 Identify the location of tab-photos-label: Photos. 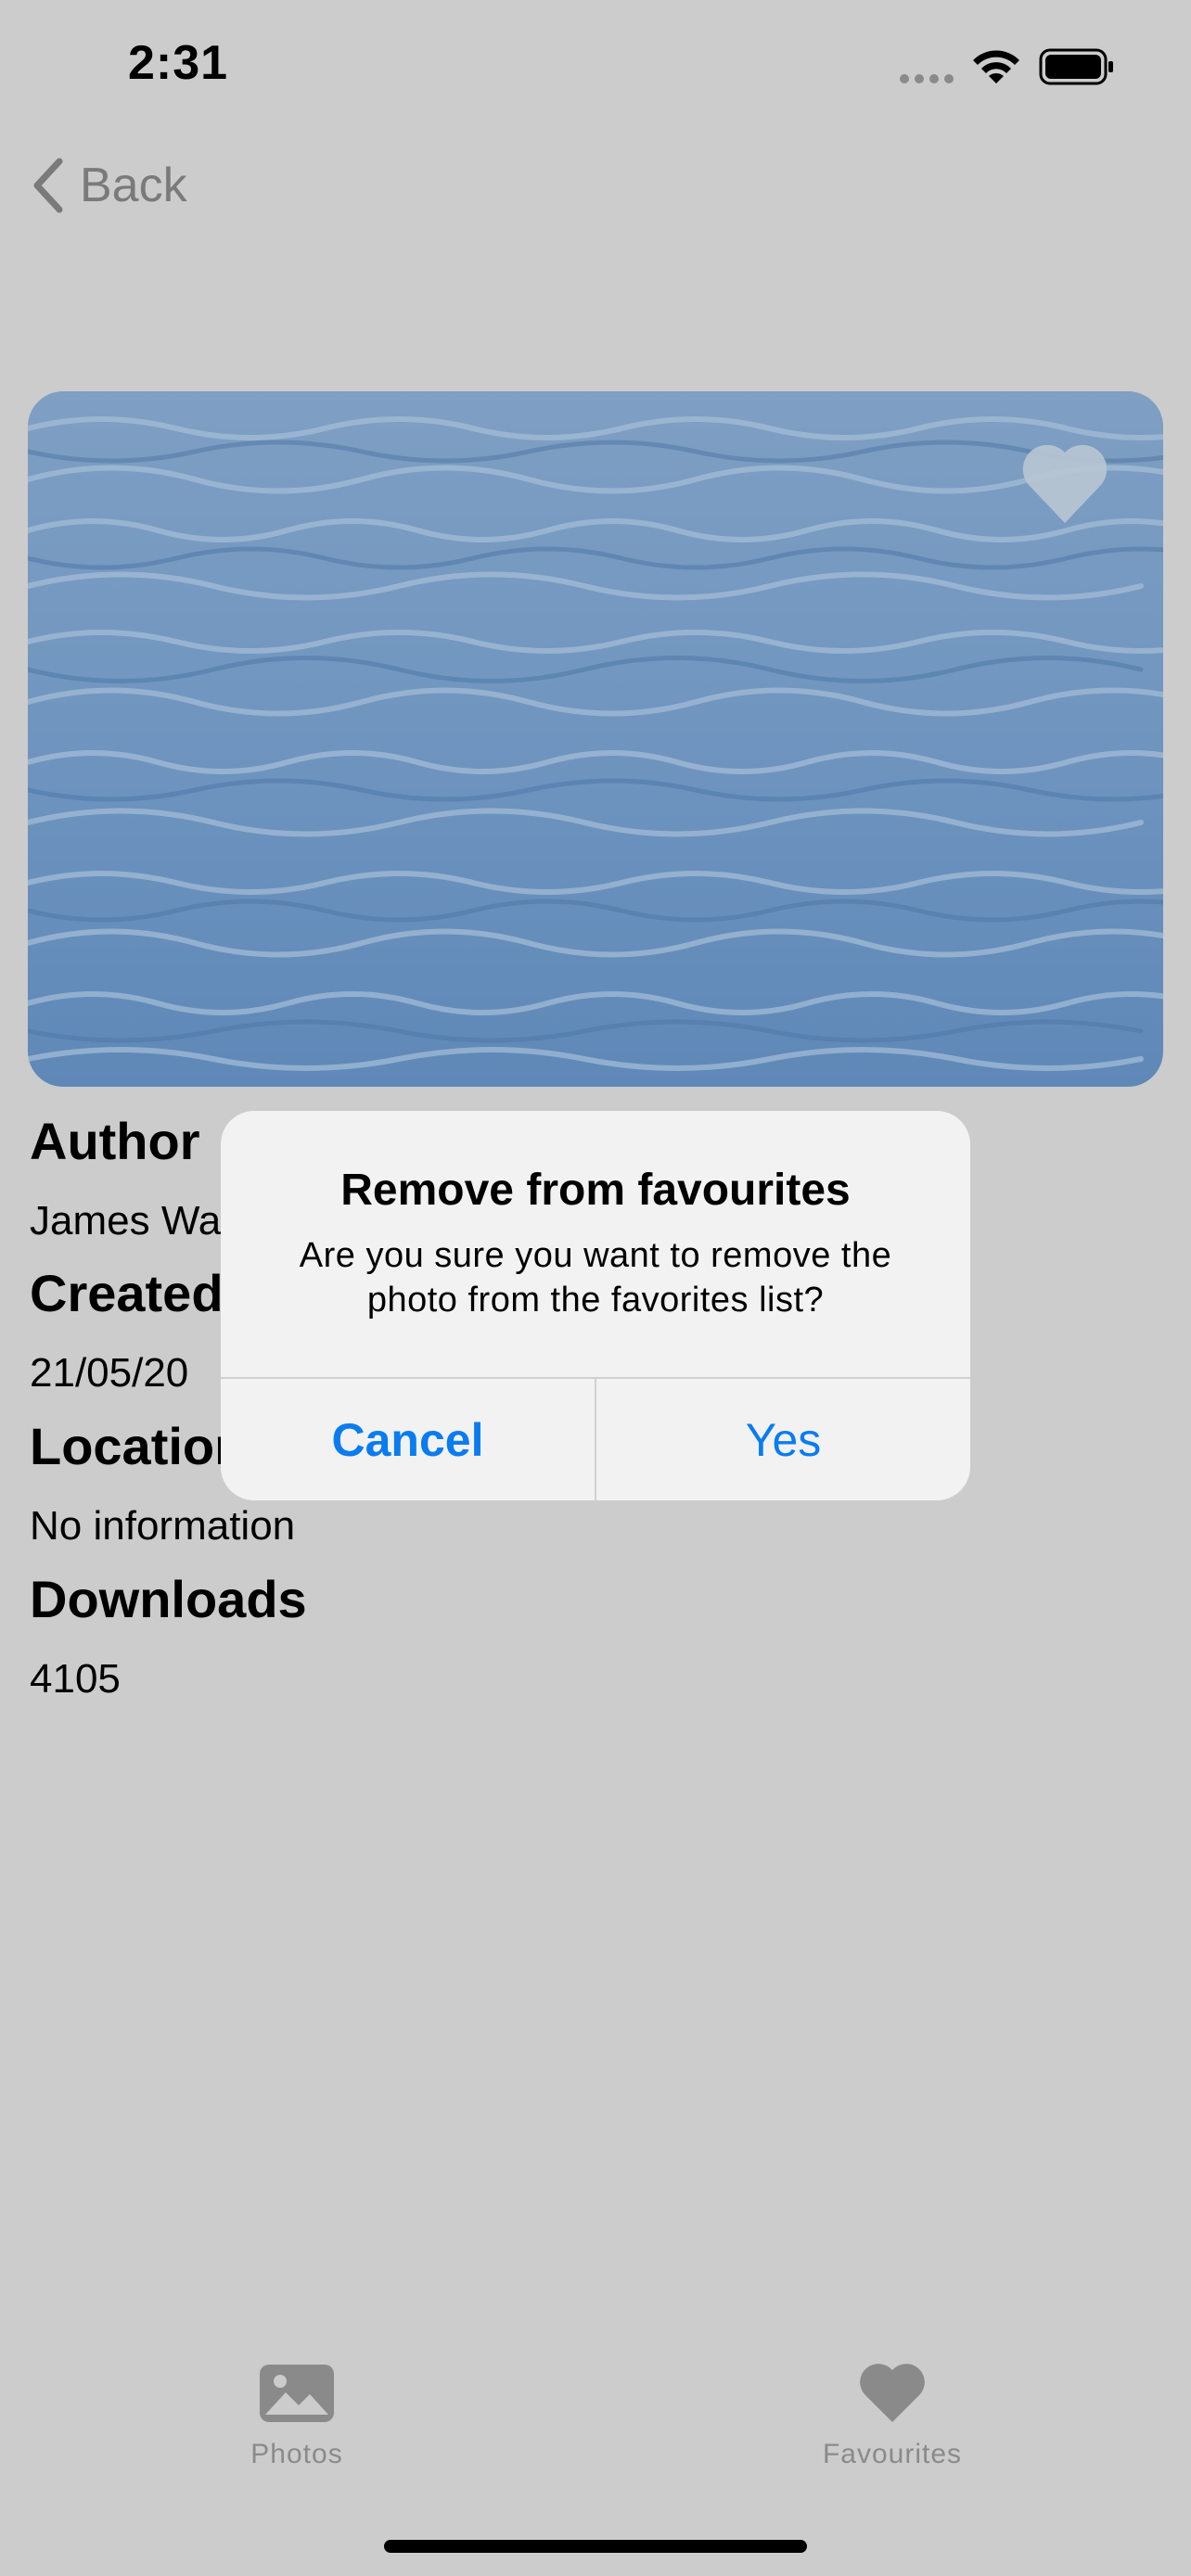
(296, 2454).